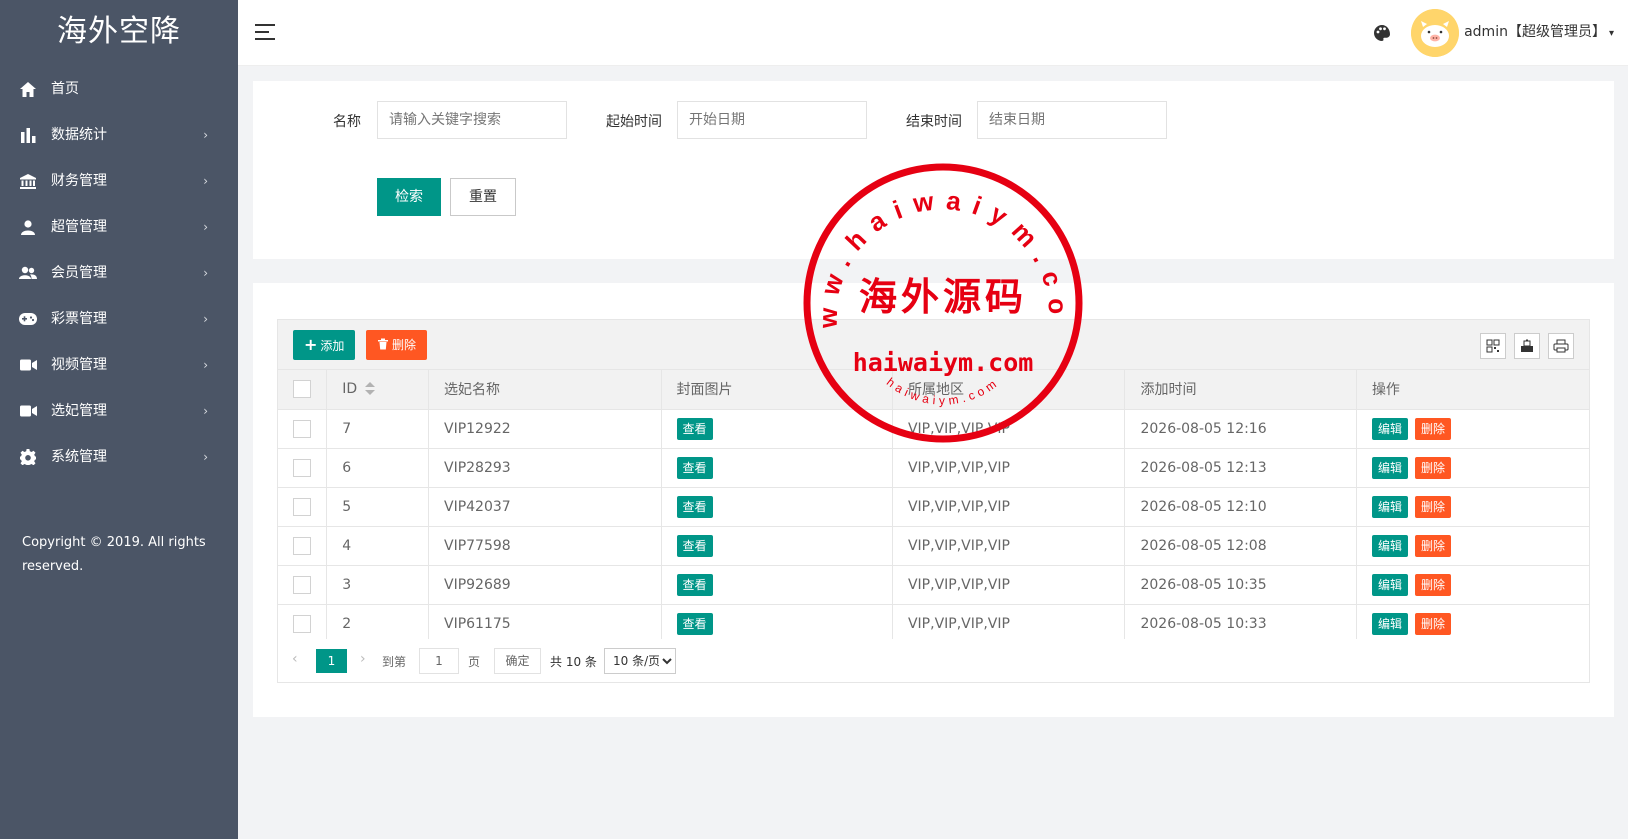 The image size is (1628, 839). Describe the element at coordinates (573, 662) in the screenshot. I see `total-count: 共 10 条` at that location.